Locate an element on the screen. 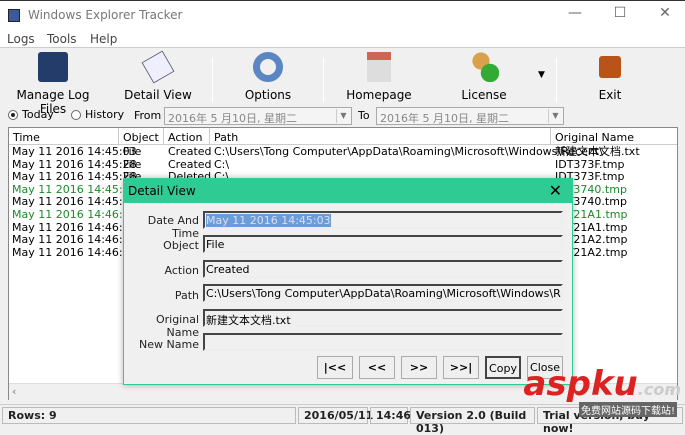 The width and height of the screenshot is (685, 435). dialog-title: Detail View is located at coordinates (162, 191).